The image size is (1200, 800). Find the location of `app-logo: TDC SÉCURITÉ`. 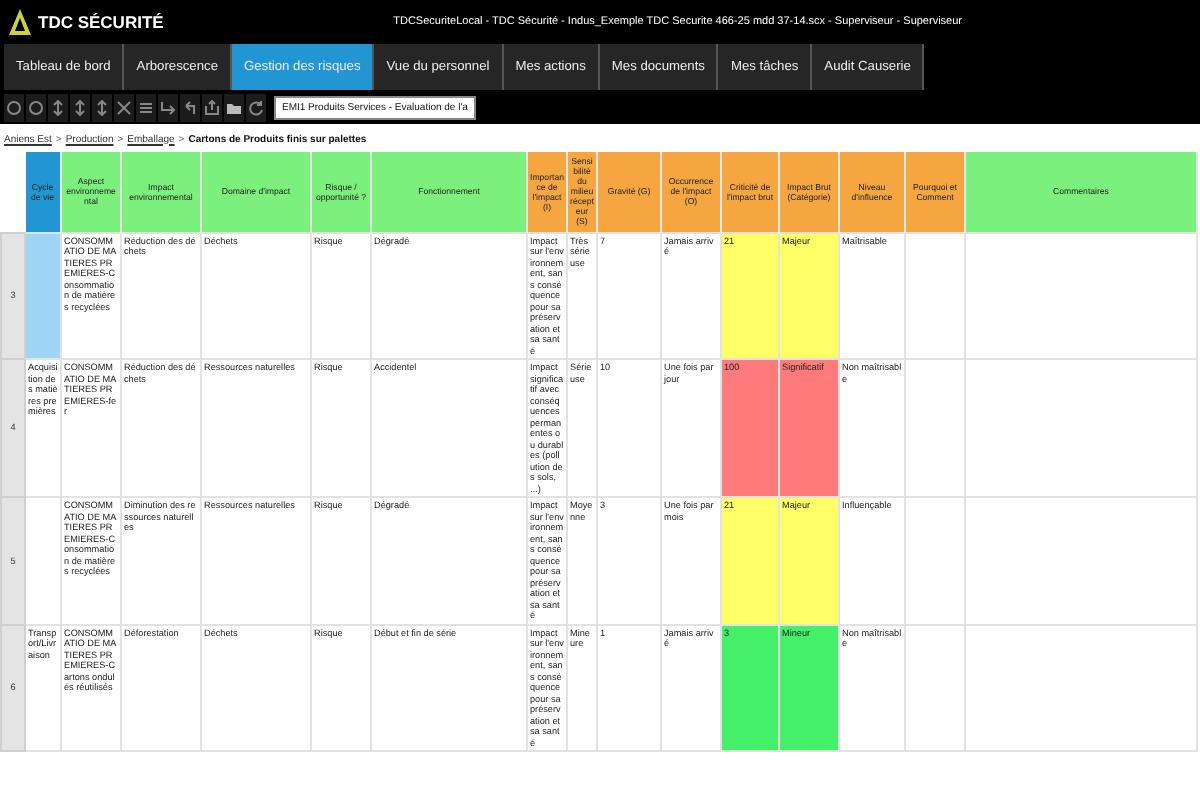

app-logo: TDC SÉCURITÉ is located at coordinates (101, 22).